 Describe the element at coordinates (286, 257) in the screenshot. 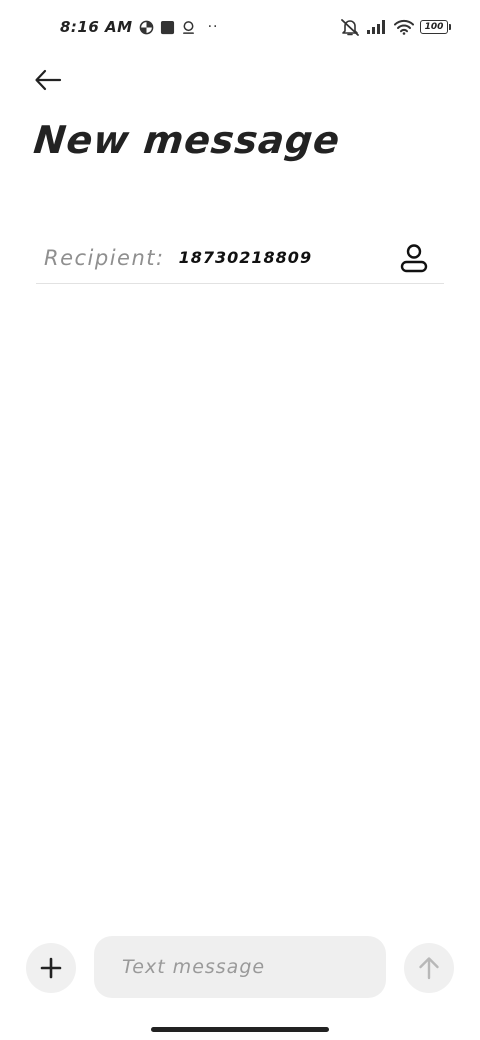

I see `recipient-value: 18730218809` at that location.